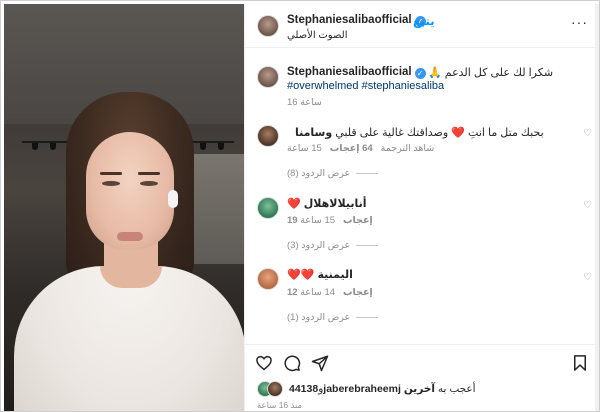  I want to click on follow-button: يتبع, so click(424, 21).